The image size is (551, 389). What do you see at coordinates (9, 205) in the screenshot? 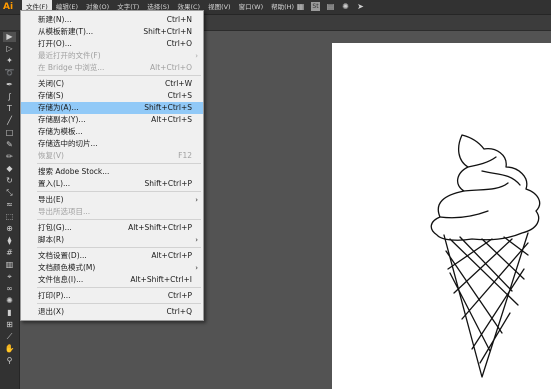
I see `width-tool-icon: ≈` at bounding box center [9, 205].